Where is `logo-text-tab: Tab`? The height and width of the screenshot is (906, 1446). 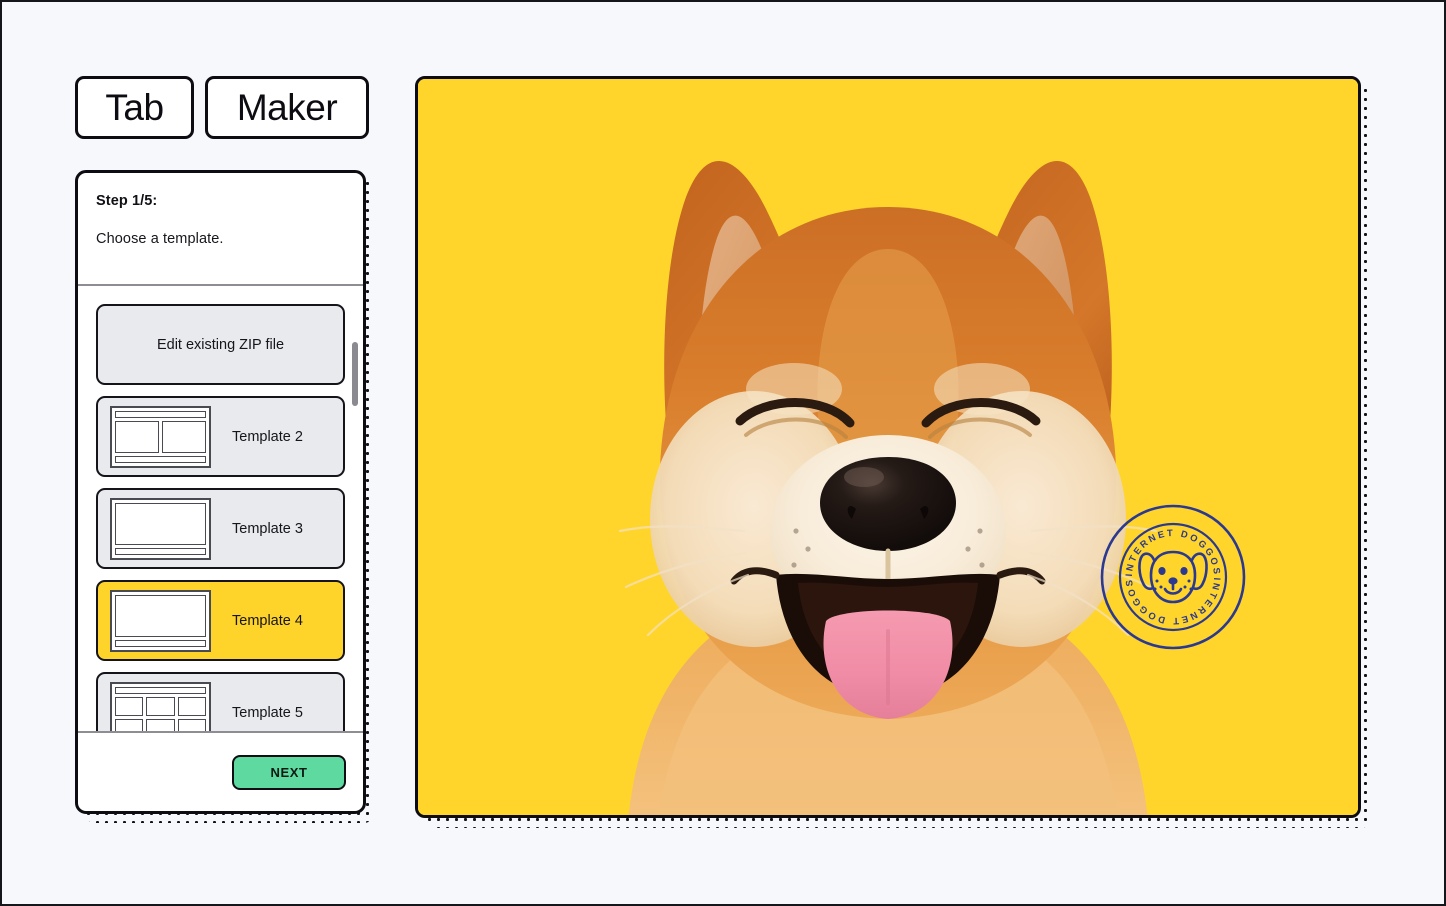
logo-text-tab: Tab is located at coordinates (134, 107).